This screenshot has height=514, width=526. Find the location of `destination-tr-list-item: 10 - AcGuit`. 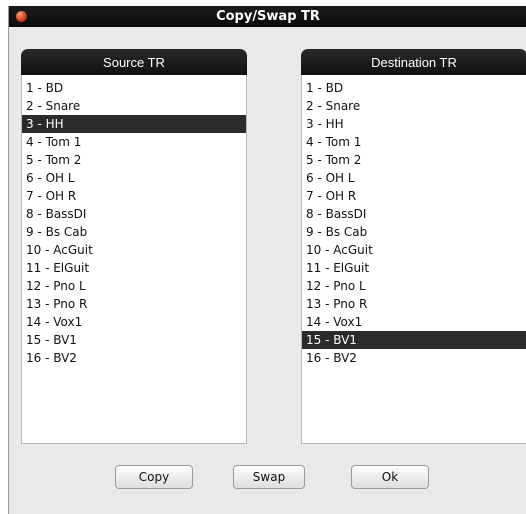

destination-tr-list-item: 10 - AcGuit is located at coordinates (414, 250).